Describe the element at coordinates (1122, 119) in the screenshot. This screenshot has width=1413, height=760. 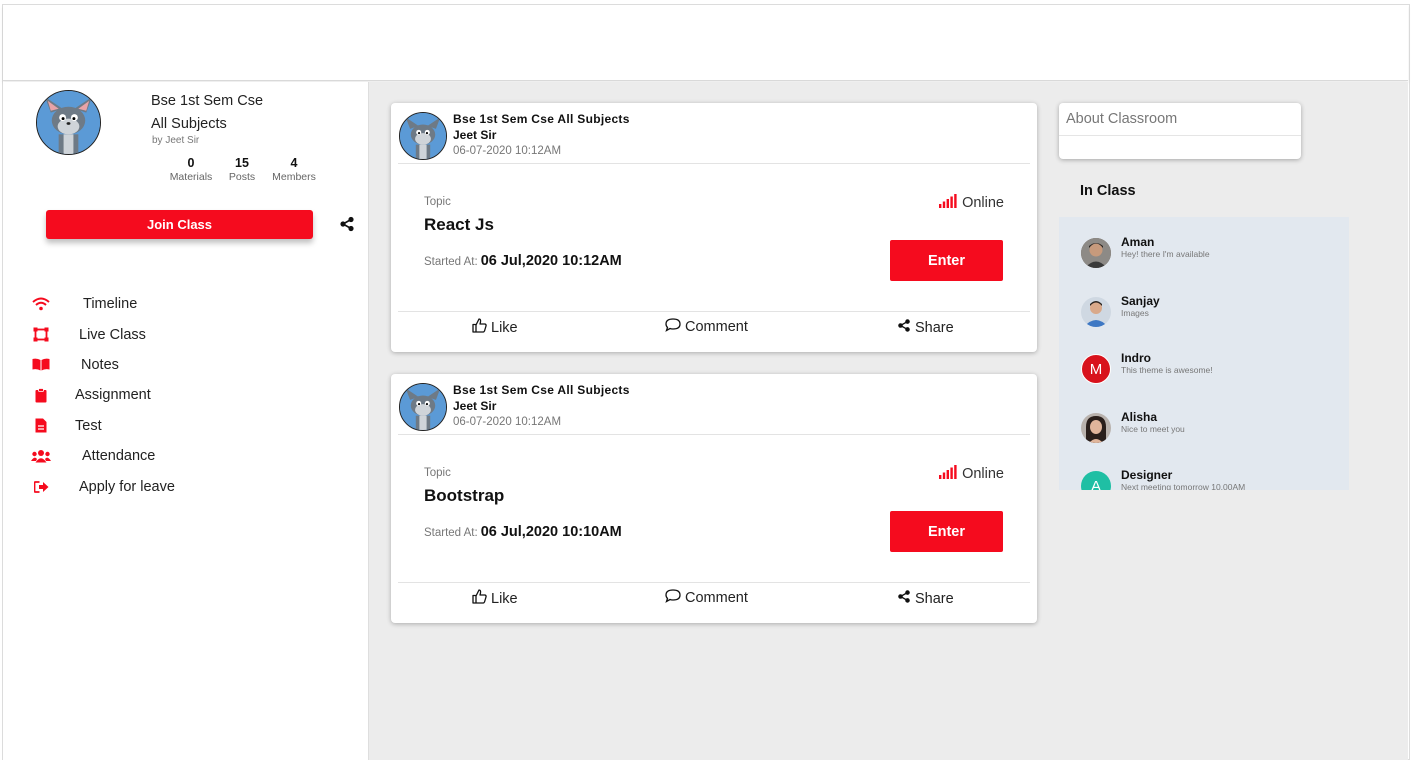
I see `about-classroom-title: About Classroom` at that location.